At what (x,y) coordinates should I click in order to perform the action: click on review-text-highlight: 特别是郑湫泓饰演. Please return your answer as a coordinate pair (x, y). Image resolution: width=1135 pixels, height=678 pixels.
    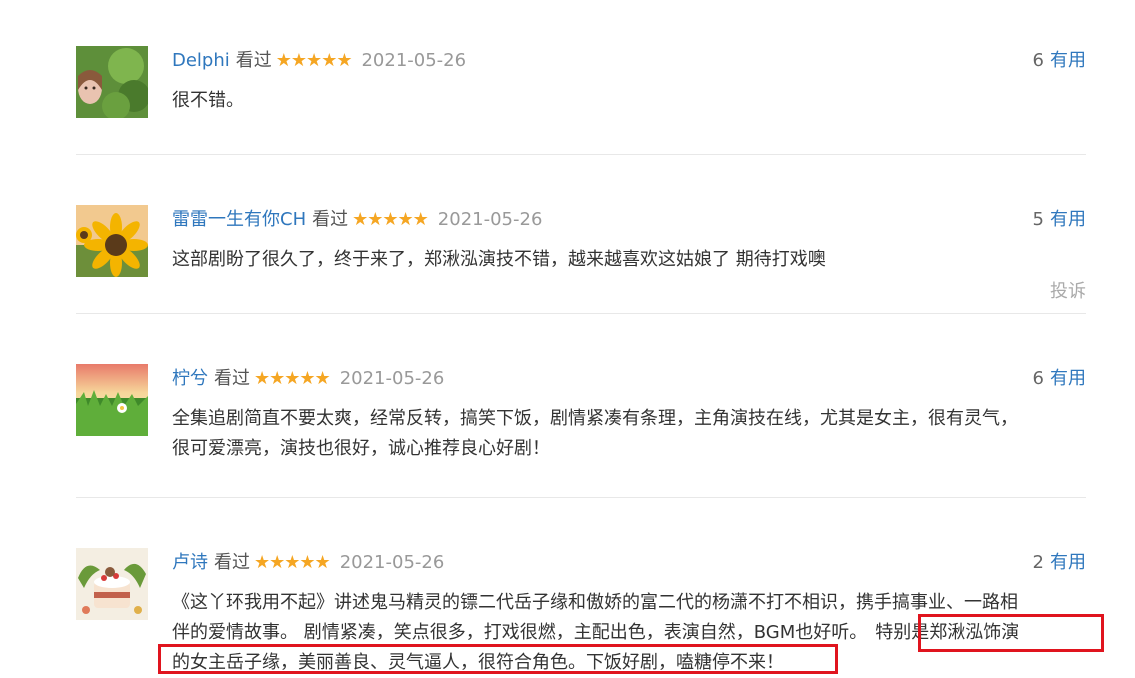
    Looking at the image, I should click on (947, 632).